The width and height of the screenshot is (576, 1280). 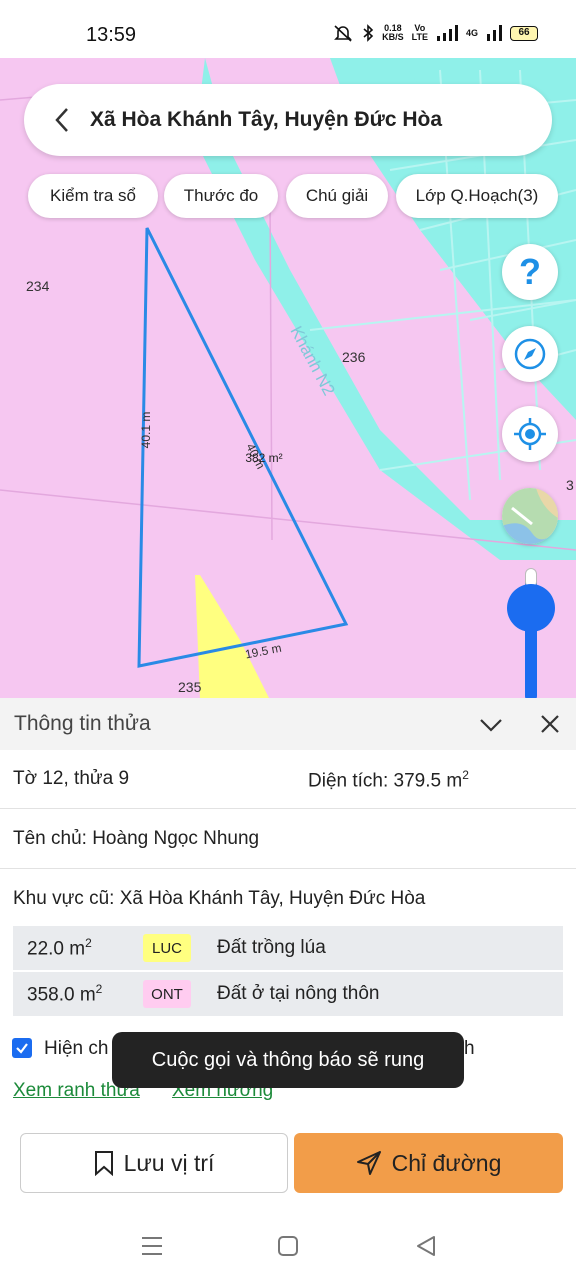 What do you see at coordinates (288, 29) in the screenshot?
I see `status-bar: 13:59 0.18 KB/S Vo LTE 4G 66` at bounding box center [288, 29].